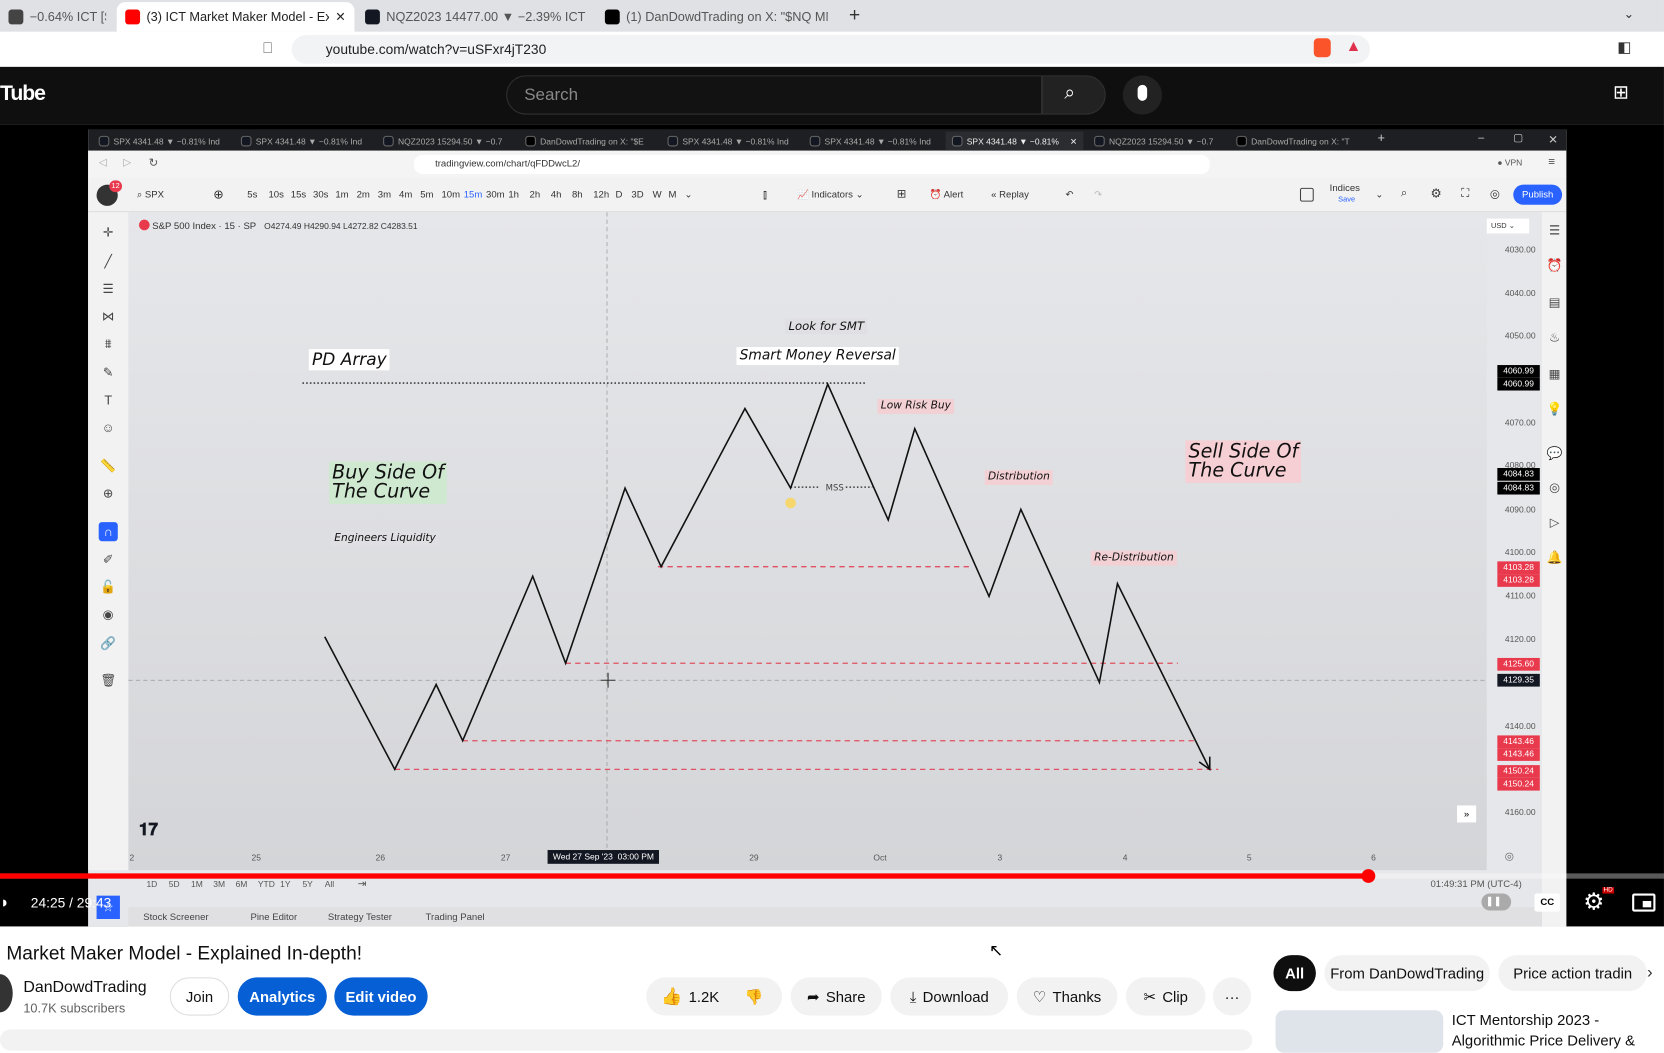 This screenshot has width=1664, height=1053. I want to click on clip-label: Clip, so click(1175, 996).